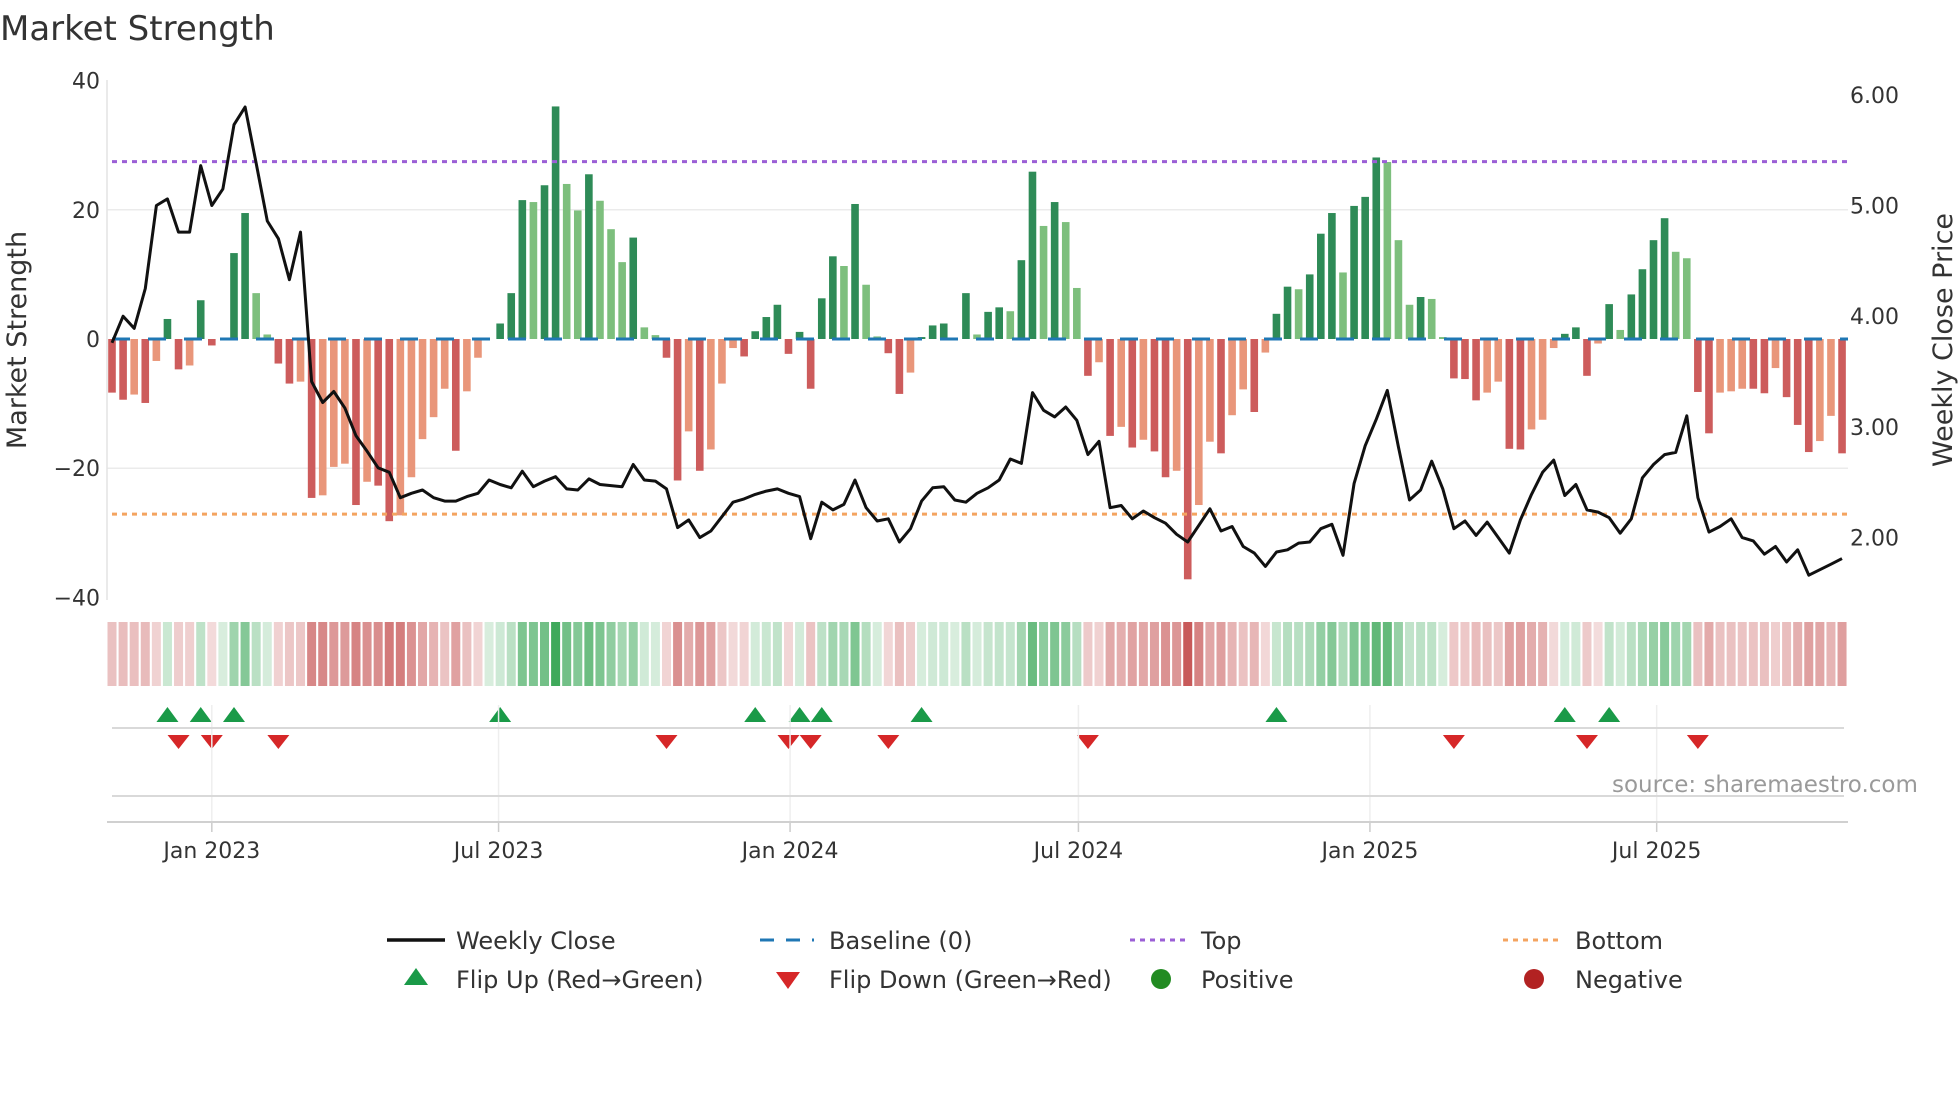 The image size is (1960, 1102). Describe the element at coordinates (17, 340) in the screenshot. I see `left-axis-title: Market Strength` at that location.